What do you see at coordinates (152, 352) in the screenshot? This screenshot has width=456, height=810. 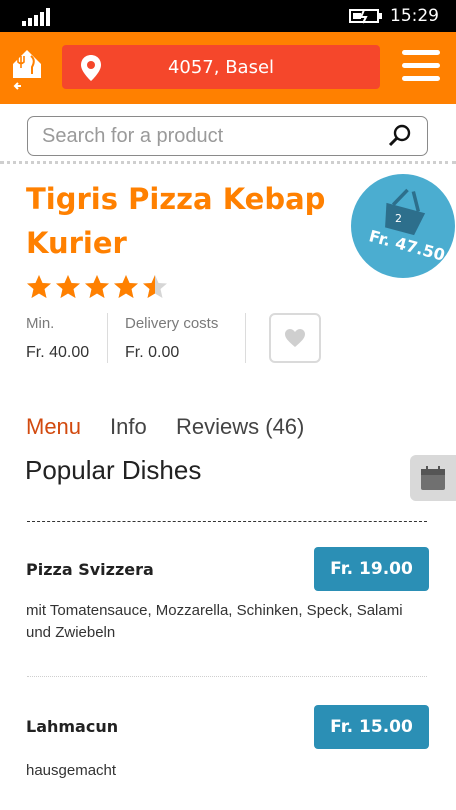 I see `delivery-value: Fr. 0.00` at bounding box center [152, 352].